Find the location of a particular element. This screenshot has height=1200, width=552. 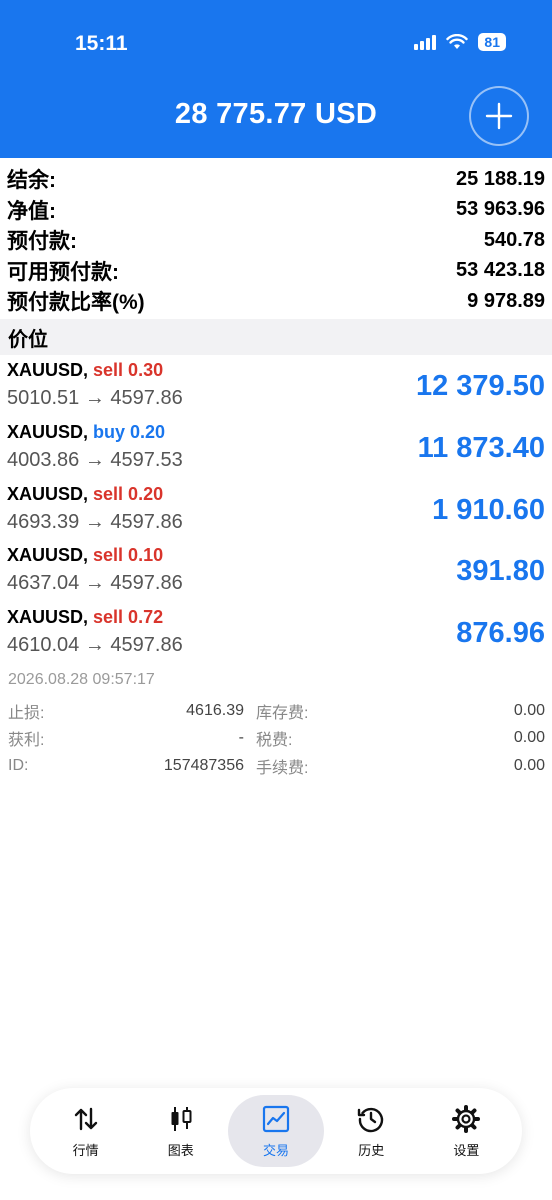

summary-row-margin: 预付款: 540.78 is located at coordinates (276, 240).